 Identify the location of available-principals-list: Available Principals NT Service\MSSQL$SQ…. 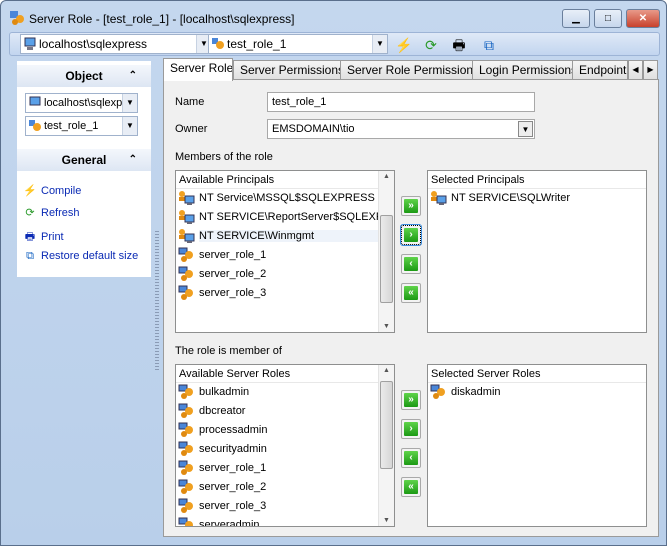
(285, 251).